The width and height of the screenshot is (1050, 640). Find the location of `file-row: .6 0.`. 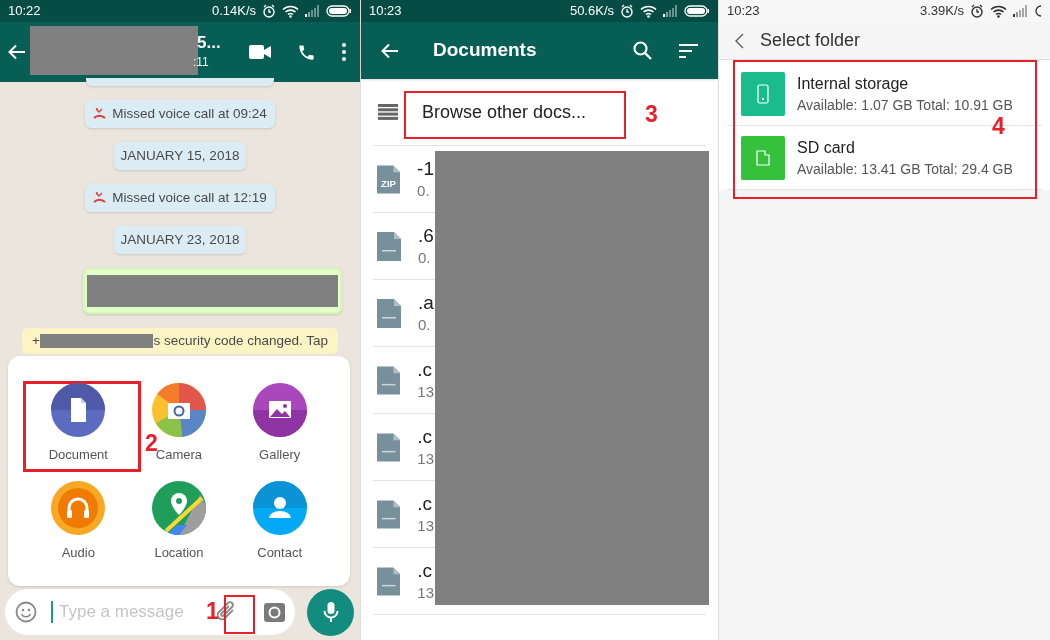

file-row: .6 0. is located at coordinates (403, 246).